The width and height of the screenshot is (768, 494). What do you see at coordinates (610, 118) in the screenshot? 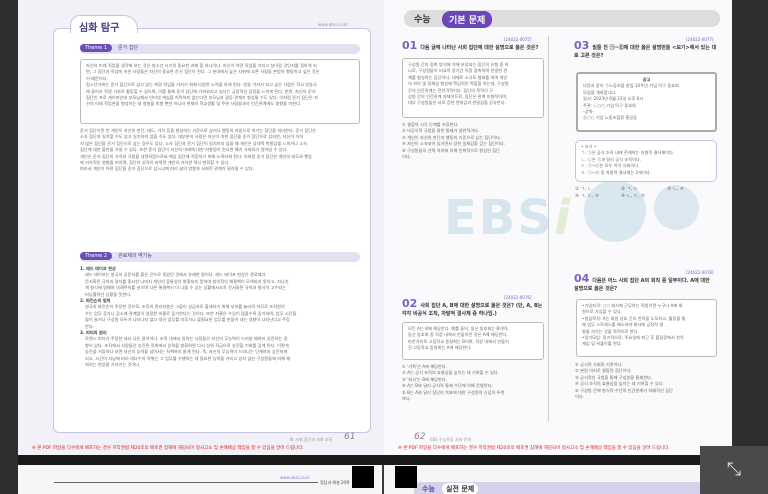
I see `text-line: ㉢○○ 기업 노동조합장 홍길동` at bounding box center [610, 118].